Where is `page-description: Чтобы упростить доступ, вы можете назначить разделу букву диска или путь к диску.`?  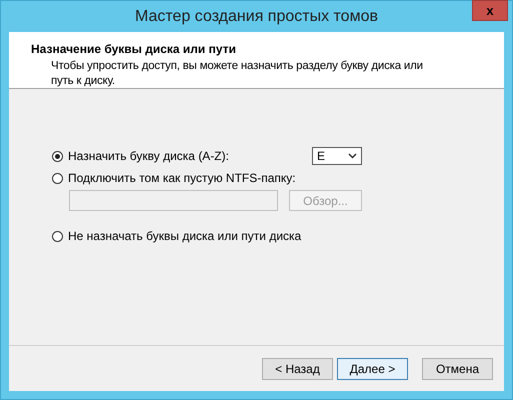
page-description: Чтобы упростить доступ, вы можете назначить разделу букву диска или путь к диску. is located at coordinates (237, 74).